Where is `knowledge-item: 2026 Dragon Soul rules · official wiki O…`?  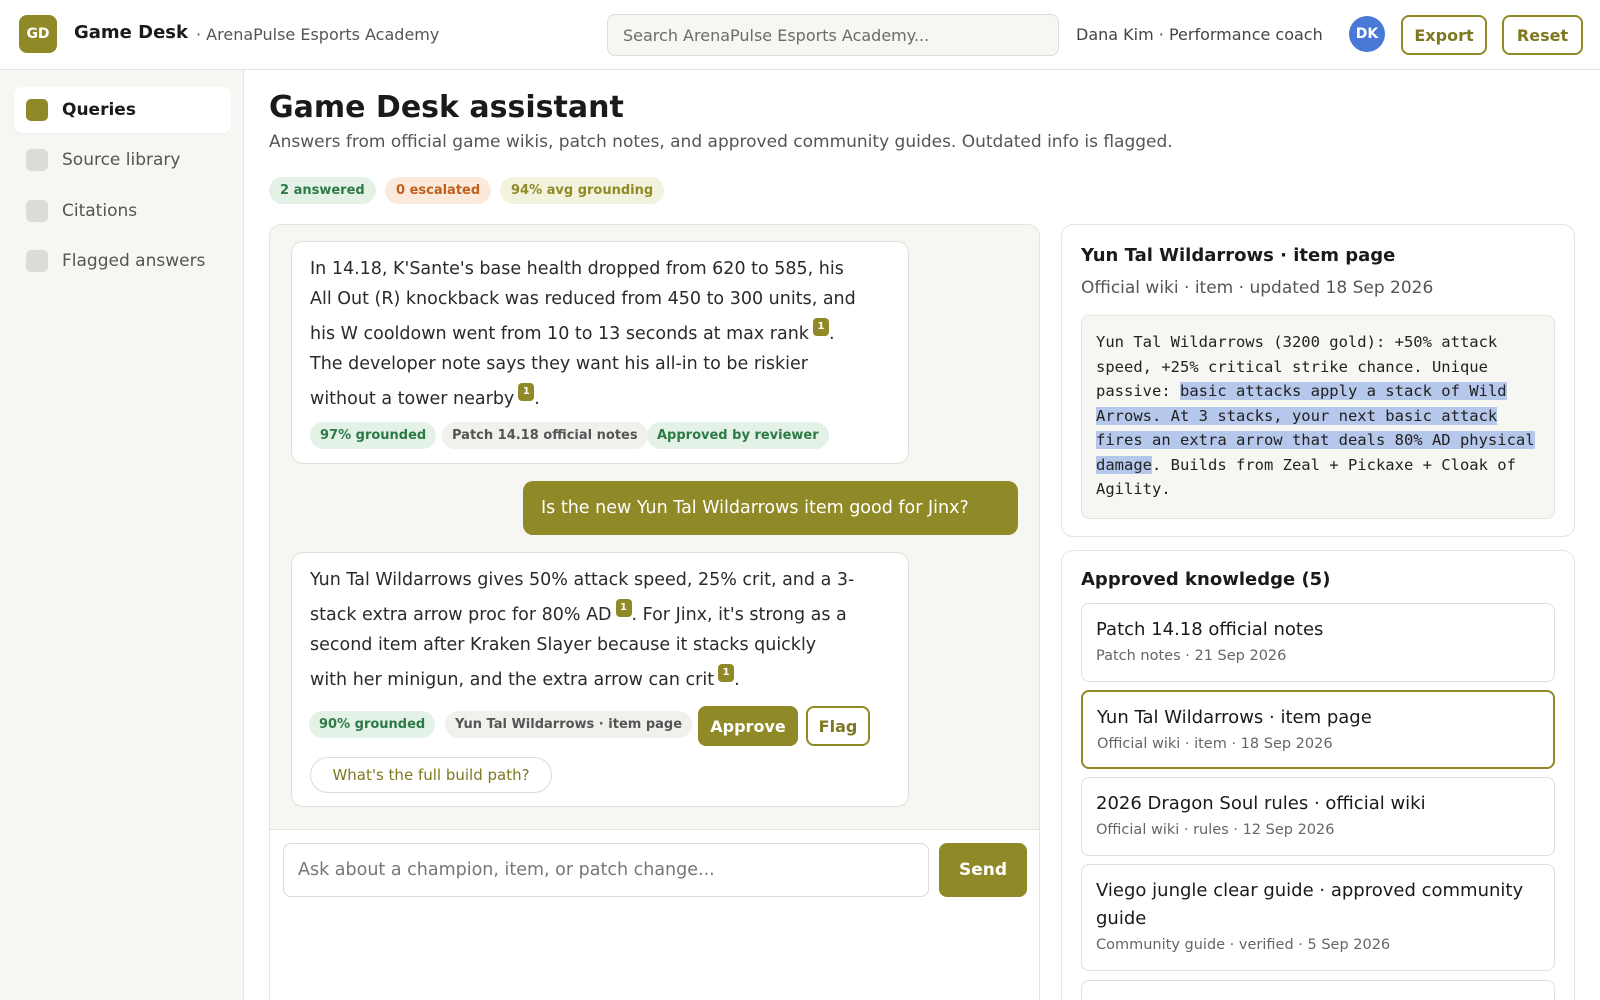
knowledge-item: 2026 Dragon Soul rules · official wiki O… is located at coordinates (1318, 816).